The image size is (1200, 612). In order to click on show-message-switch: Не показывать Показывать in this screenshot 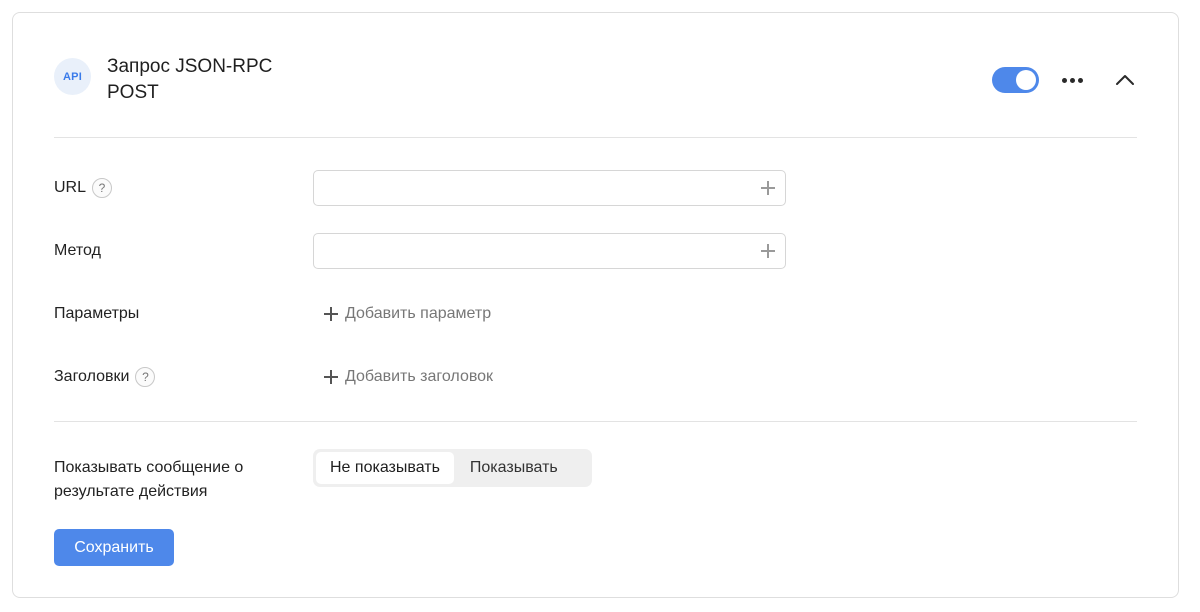, I will do `click(452, 468)`.